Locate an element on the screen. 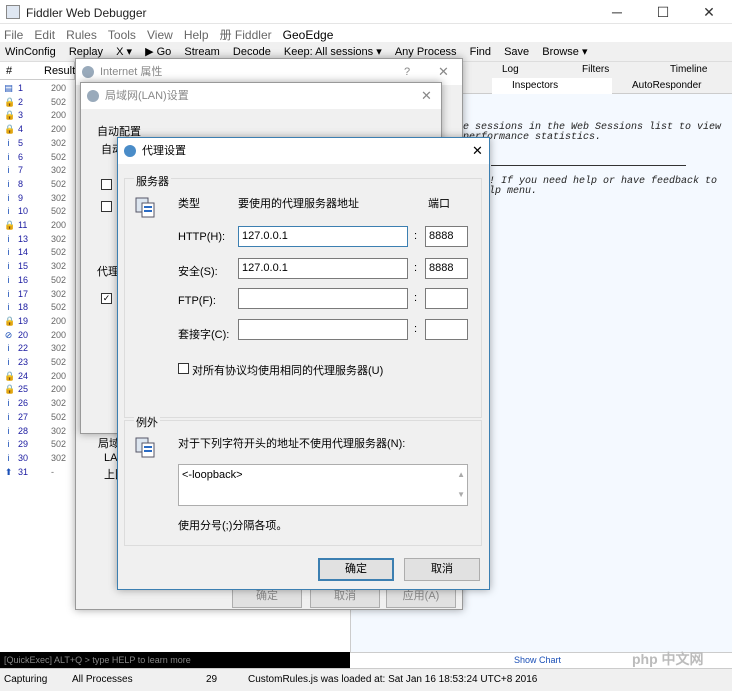 The image size is (732, 691). table-row: i 13 302 is located at coordinates (37, 240).